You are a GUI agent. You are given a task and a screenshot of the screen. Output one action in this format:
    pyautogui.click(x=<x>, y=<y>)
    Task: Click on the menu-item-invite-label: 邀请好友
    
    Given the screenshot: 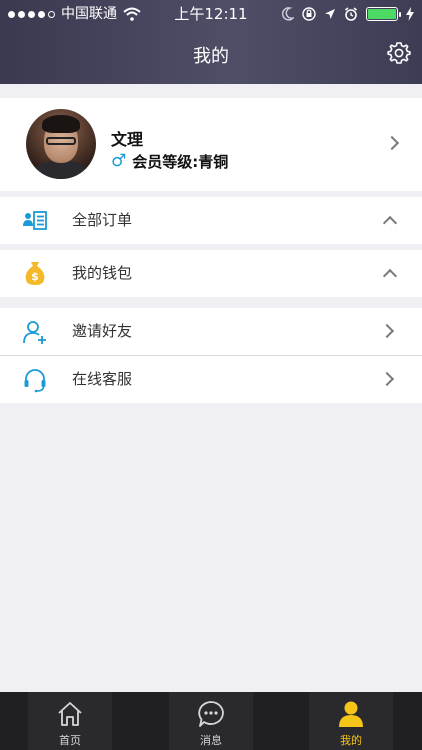 What is the action you would take?
    pyautogui.click(x=102, y=331)
    